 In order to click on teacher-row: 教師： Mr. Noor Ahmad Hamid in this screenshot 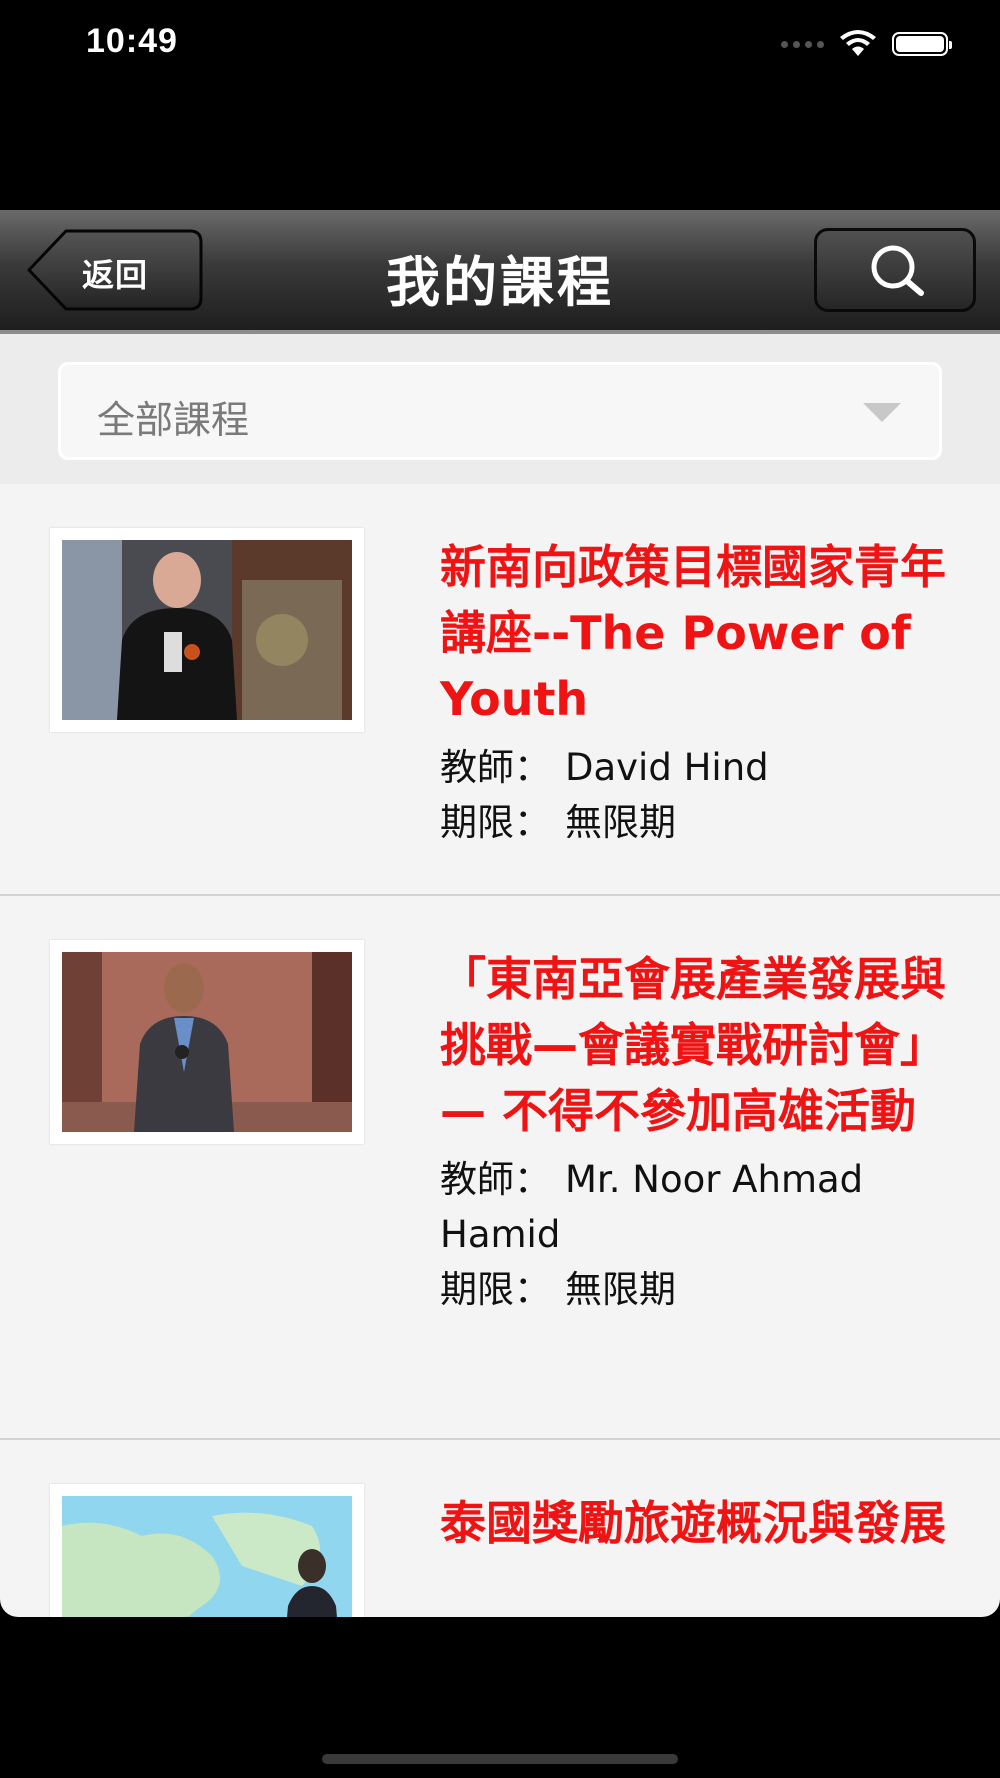, I will do `click(700, 1207)`.